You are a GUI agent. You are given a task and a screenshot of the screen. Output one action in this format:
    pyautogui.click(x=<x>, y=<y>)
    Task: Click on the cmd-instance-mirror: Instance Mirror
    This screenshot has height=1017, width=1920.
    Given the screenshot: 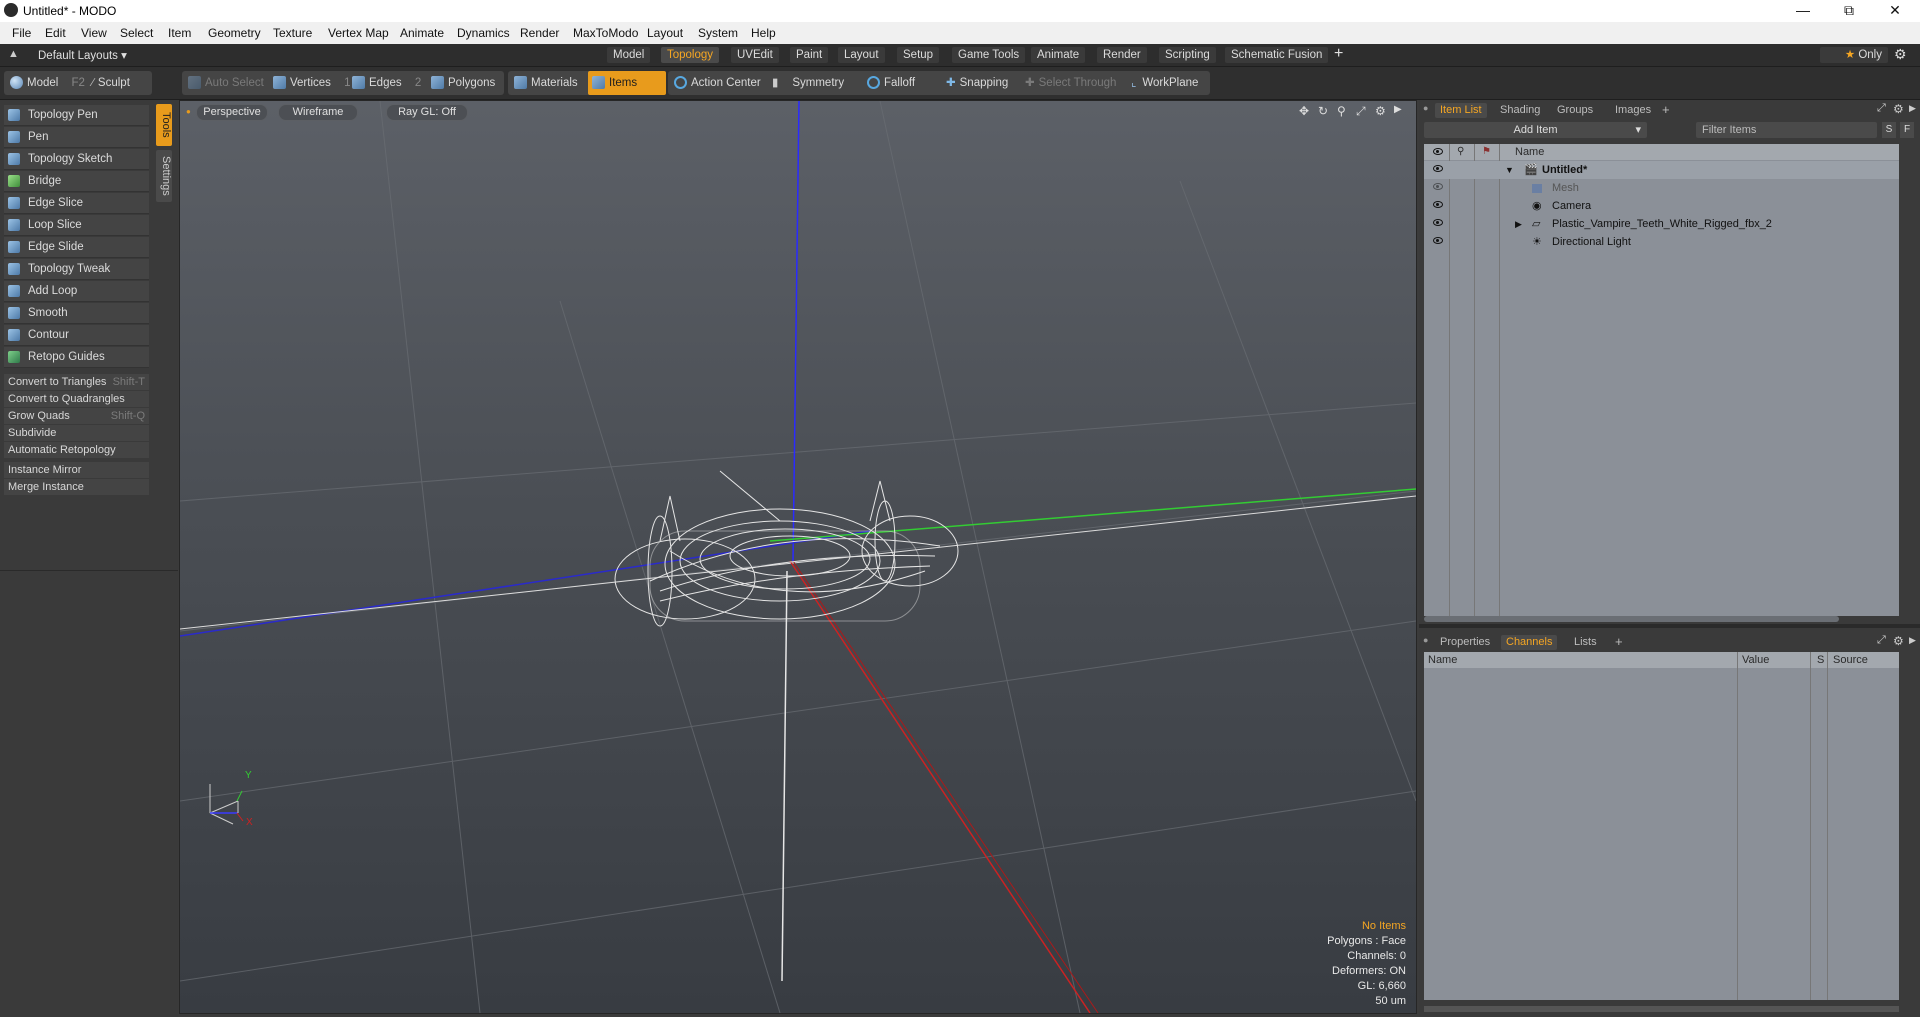 What is the action you would take?
    pyautogui.click(x=76, y=470)
    